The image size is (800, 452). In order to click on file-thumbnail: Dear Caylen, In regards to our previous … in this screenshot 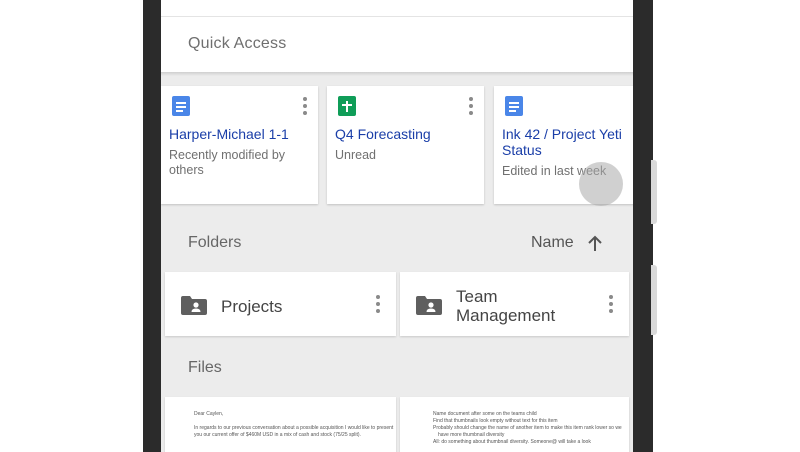, I will do `click(280, 424)`.